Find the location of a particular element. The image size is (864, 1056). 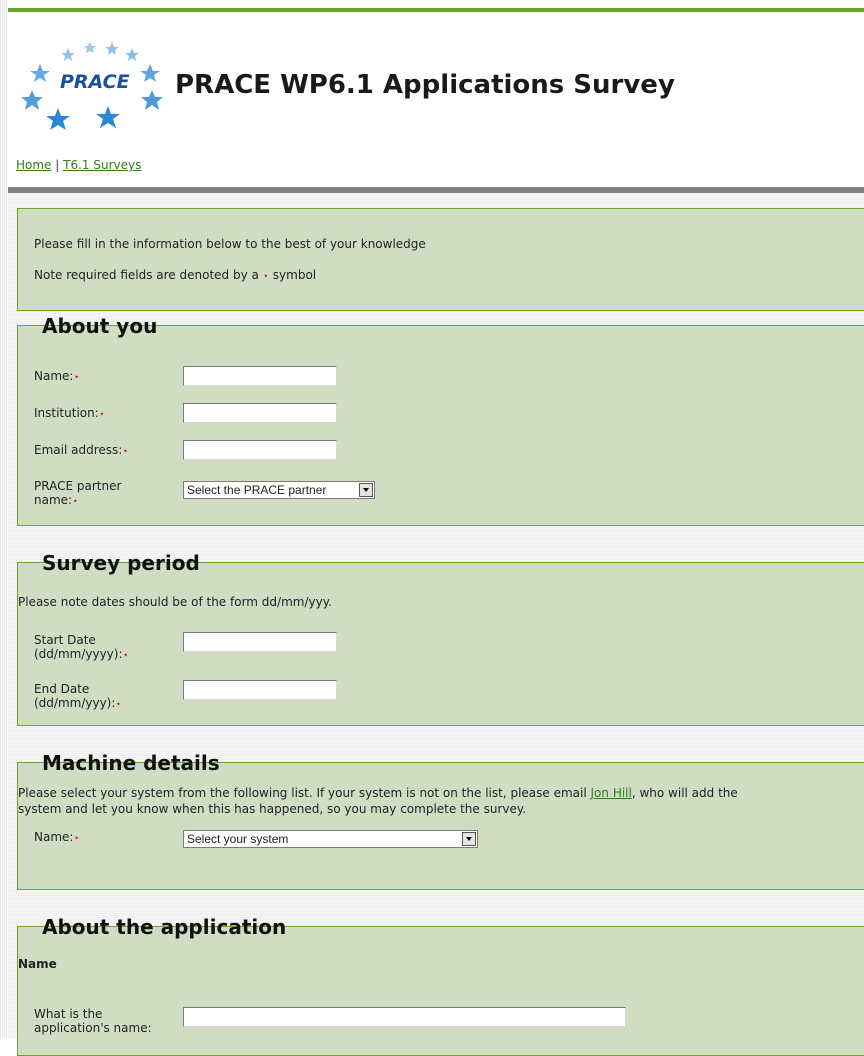

system-name-label: Name:⋆ is located at coordinates (57, 837).